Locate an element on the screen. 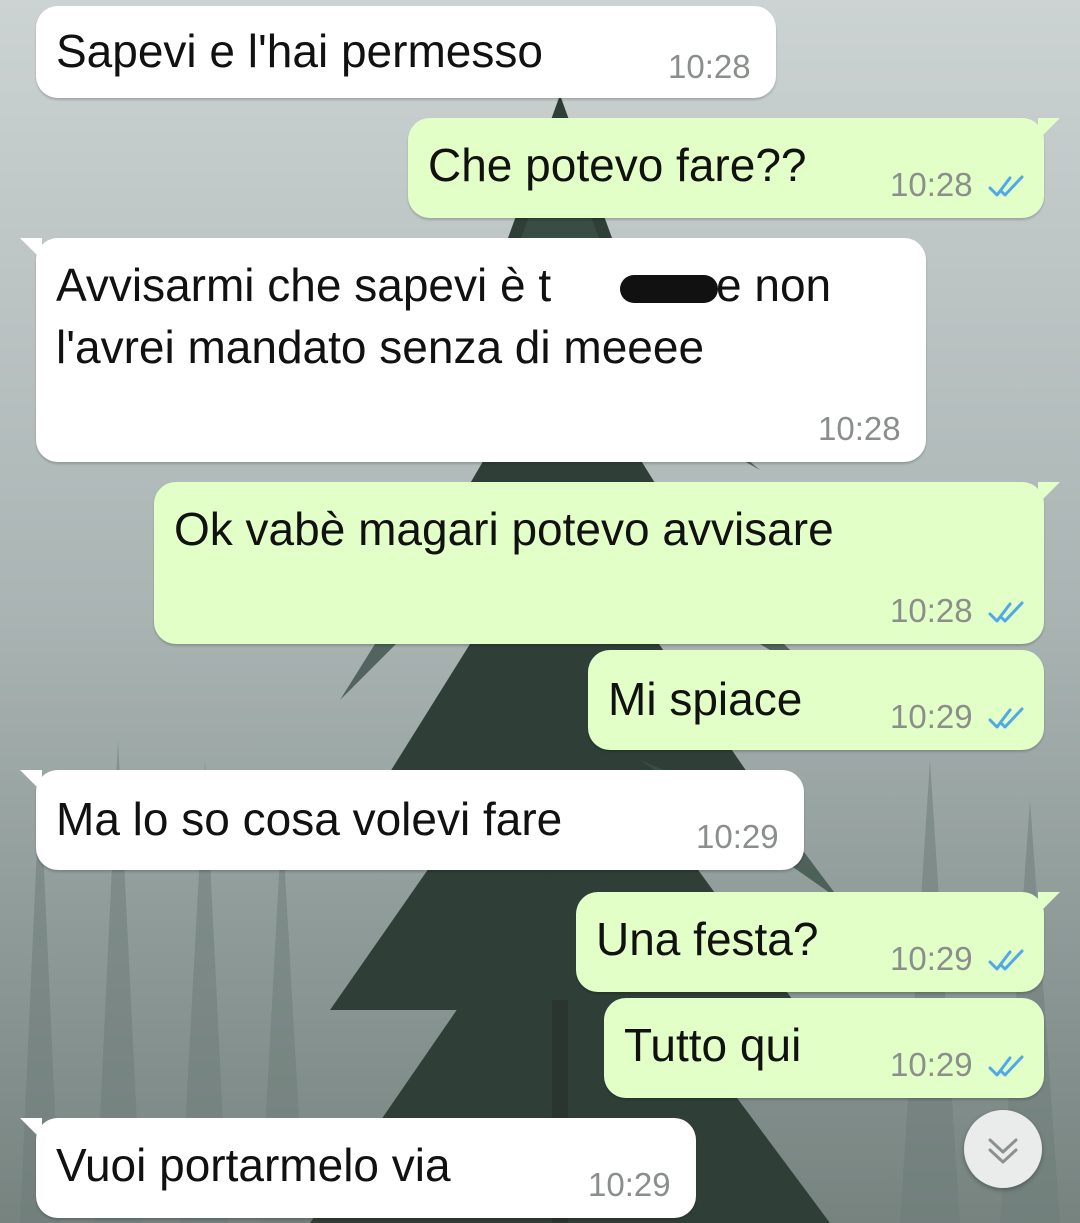 Image resolution: width=1080 pixels, height=1223 pixels. message-text: Tutto qui is located at coordinates (713, 1045).